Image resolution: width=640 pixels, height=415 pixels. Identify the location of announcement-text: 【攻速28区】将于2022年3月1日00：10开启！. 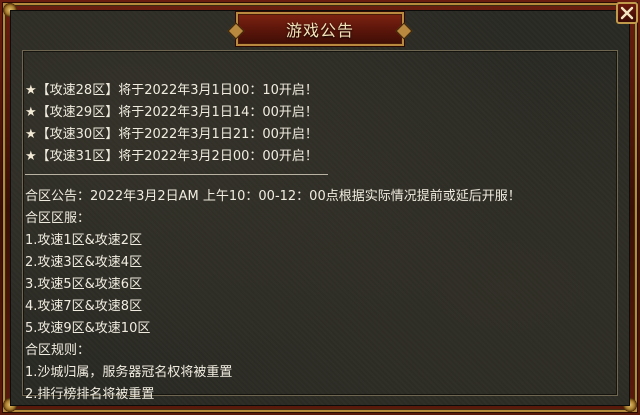
(177, 90).